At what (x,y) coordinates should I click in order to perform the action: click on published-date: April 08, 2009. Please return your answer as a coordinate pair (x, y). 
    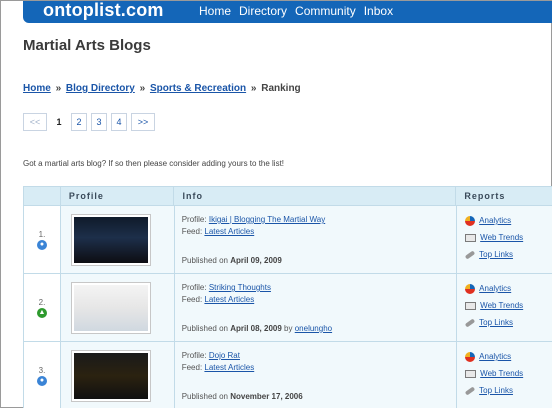
    Looking at the image, I should click on (256, 328).